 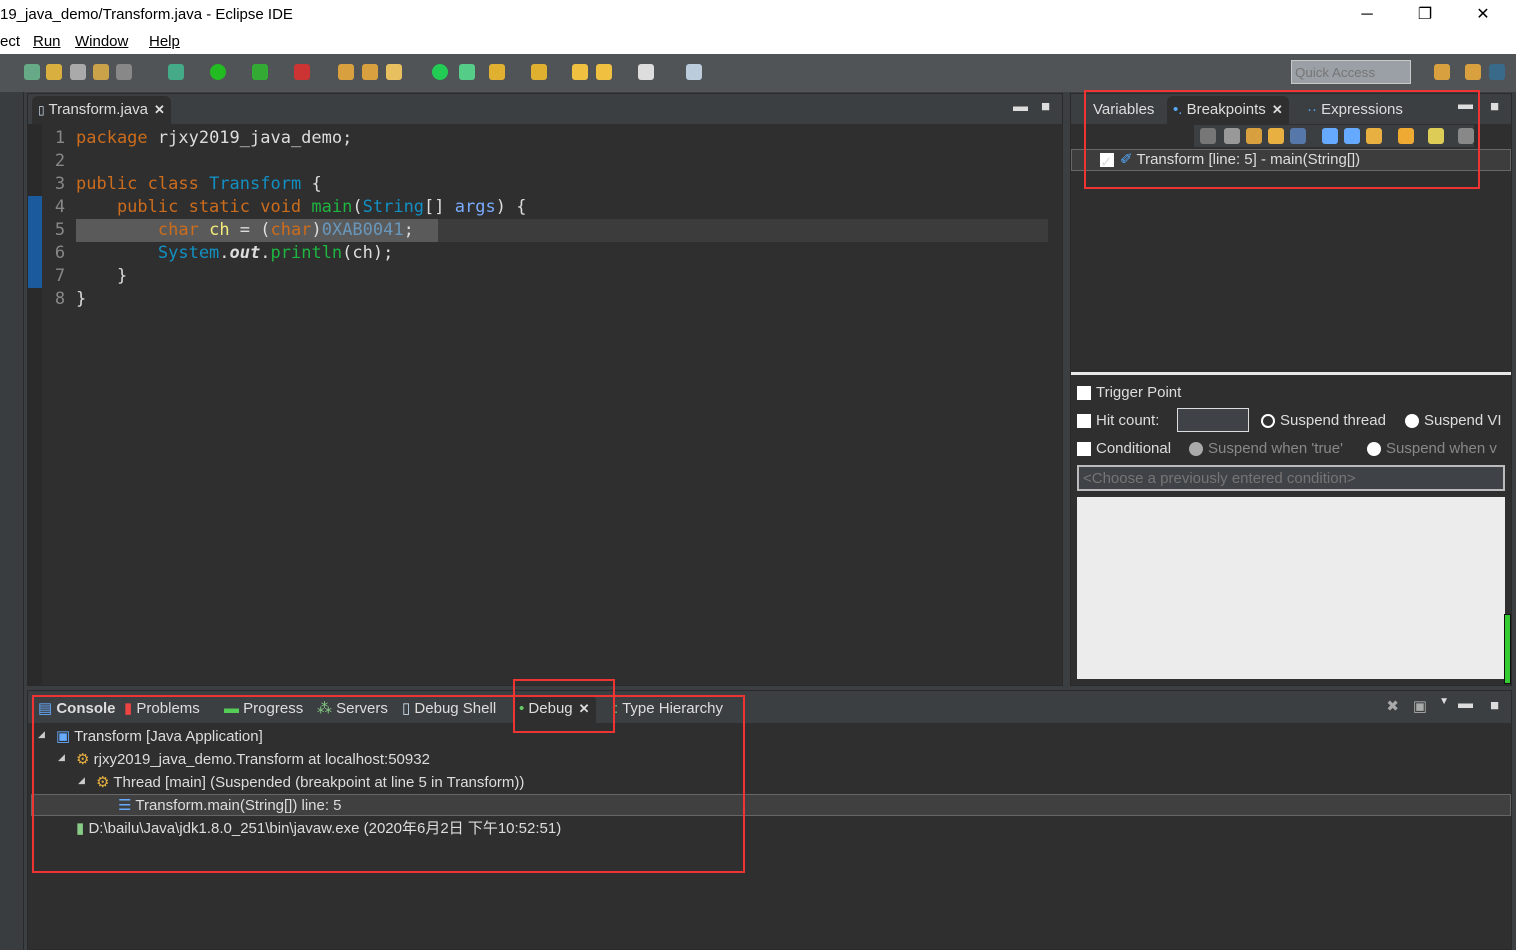 What do you see at coordinates (164, 42) in the screenshot?
I see `menu-help: Help` at bounding box center [164, 42].